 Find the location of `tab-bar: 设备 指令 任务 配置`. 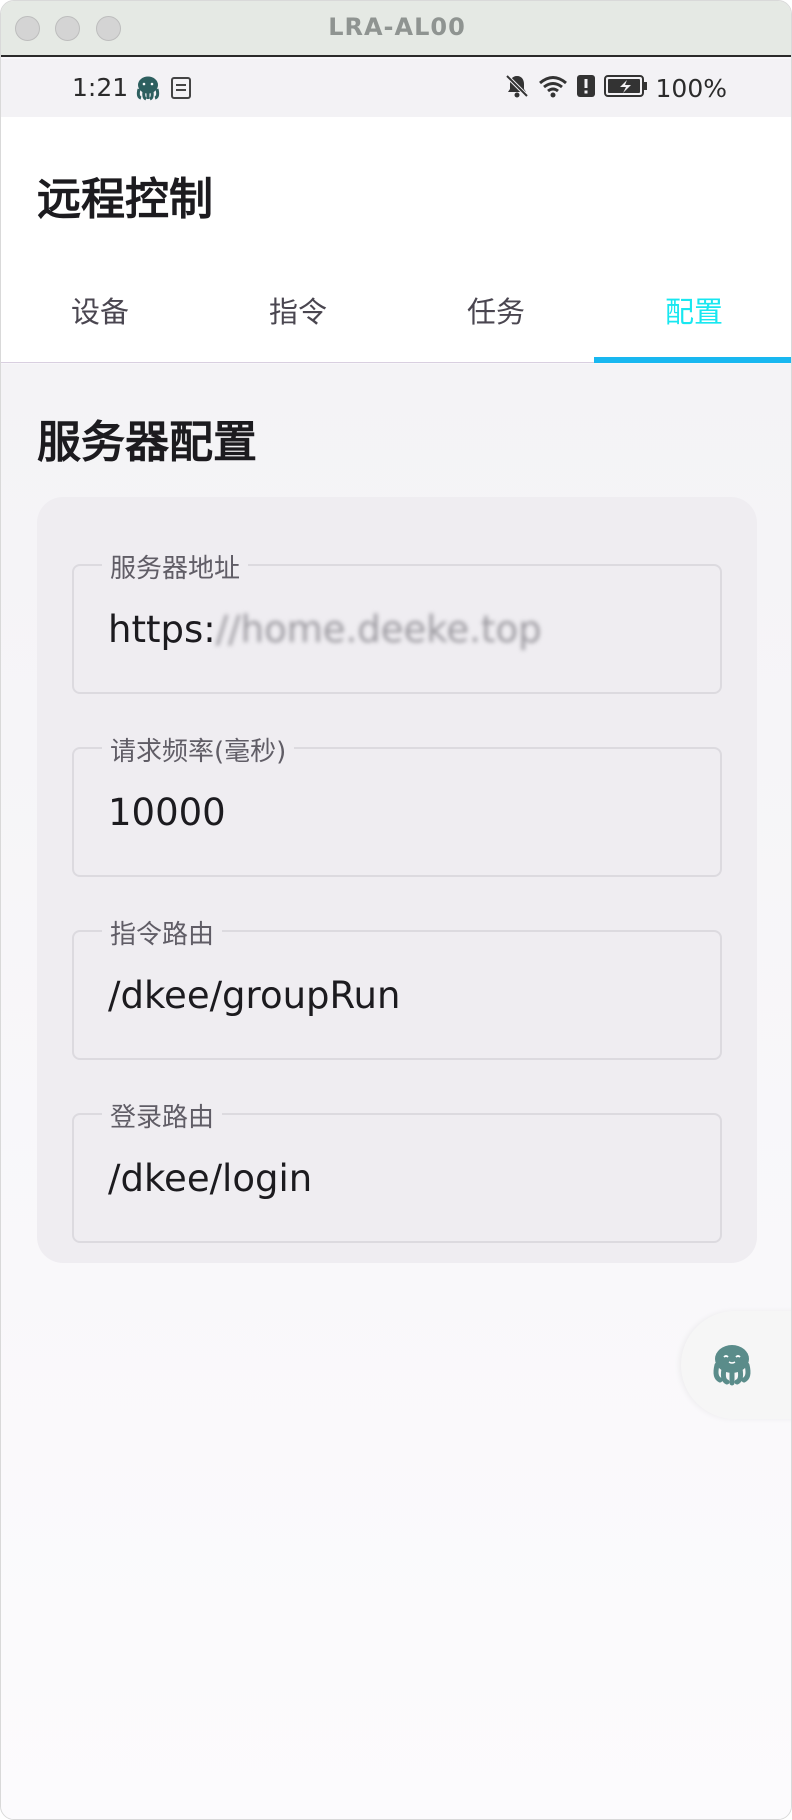

tab-bar: 设备 指令 任务 配置 is located at coordinates (396, 307).